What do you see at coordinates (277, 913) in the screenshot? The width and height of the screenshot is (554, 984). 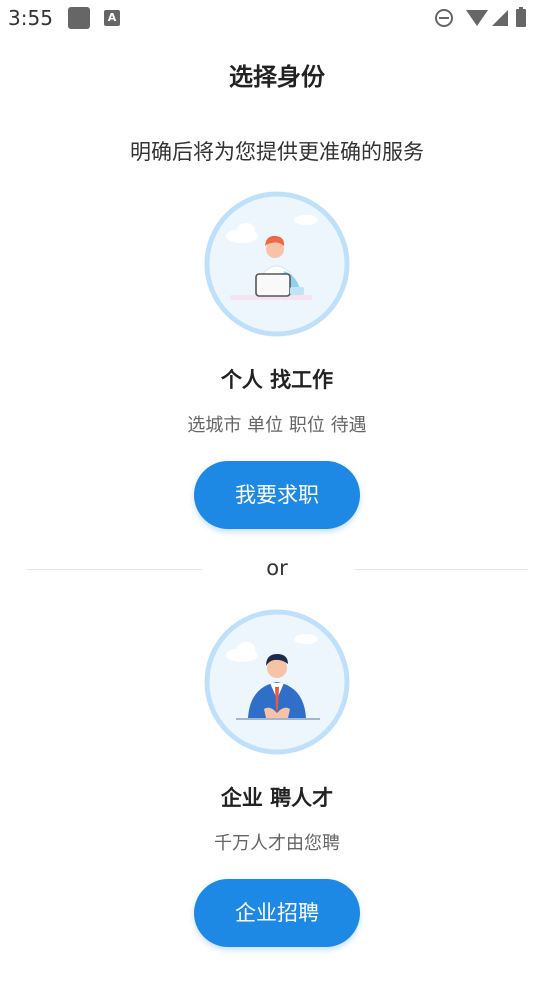 I see `employer-button: 企业招聘` at bounding box center [277, 913].